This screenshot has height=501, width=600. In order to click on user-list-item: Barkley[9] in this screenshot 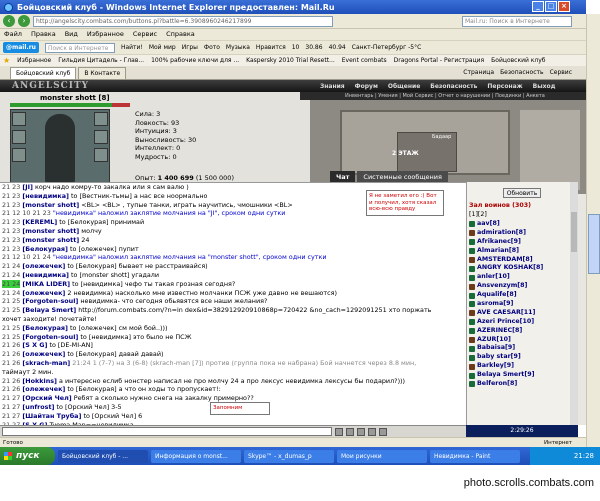, I will do `click(506, 366)`.